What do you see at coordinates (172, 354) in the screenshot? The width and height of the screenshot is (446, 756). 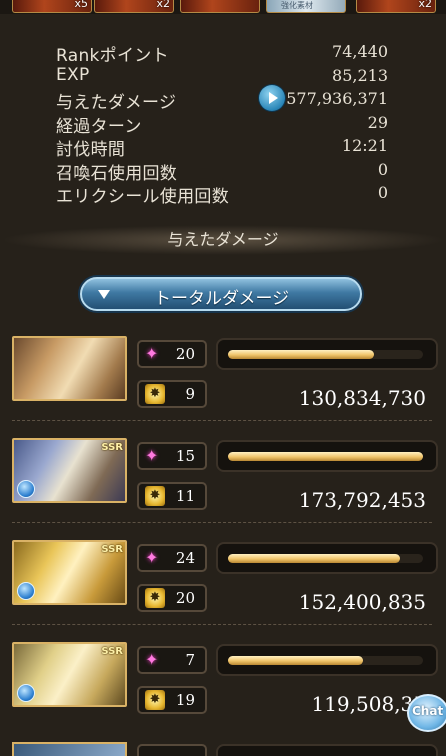 I see `ougi-count-badge: ✦ 20` at bounding box center [172, 354].